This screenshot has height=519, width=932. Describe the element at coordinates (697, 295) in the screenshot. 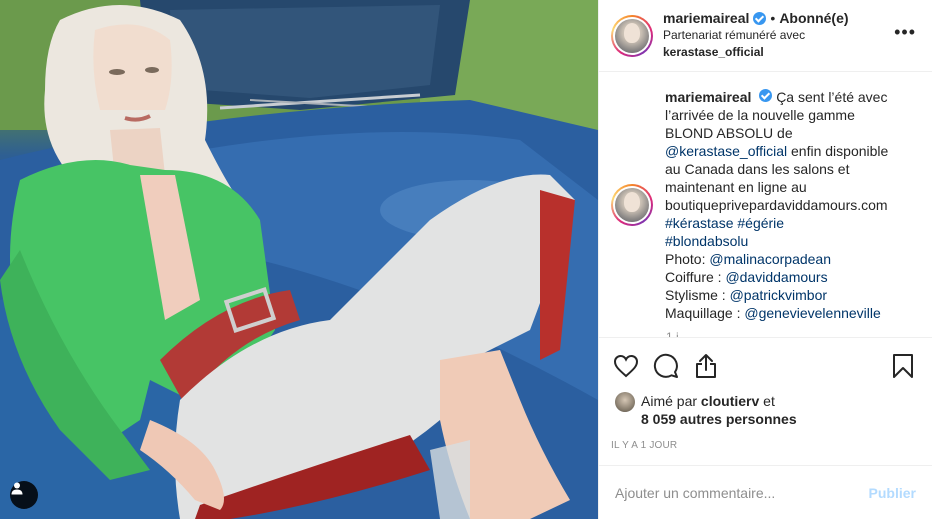

I see `credit-label: Stylisme :` at that location.